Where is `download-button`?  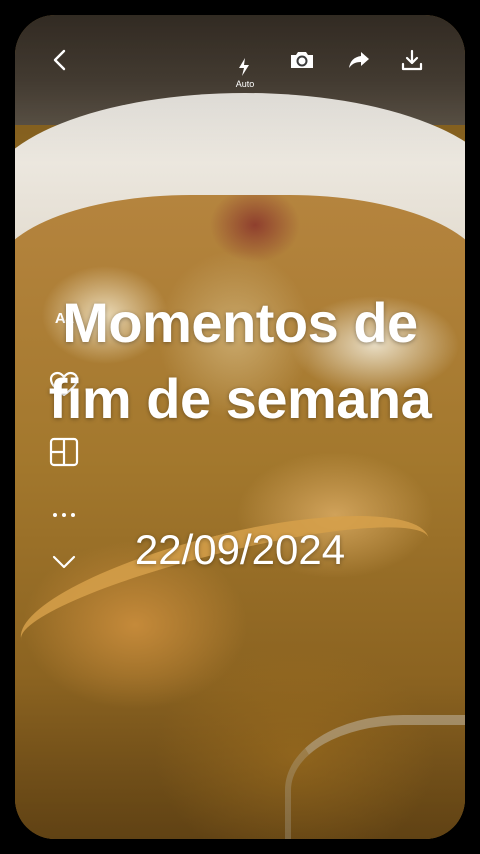 download-button is located at coordinates (412, 60).